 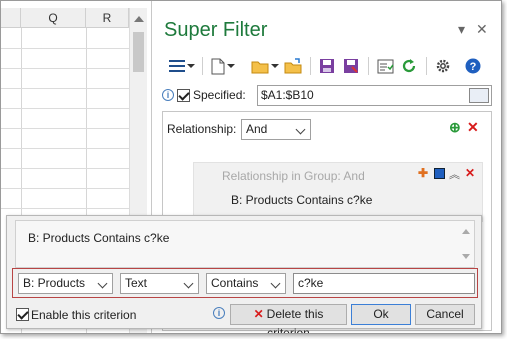 What do you see at coordinates (482, 29) in the screenshot?
I see `pane-close-icon: ✕` at bounding box center [482, 29].